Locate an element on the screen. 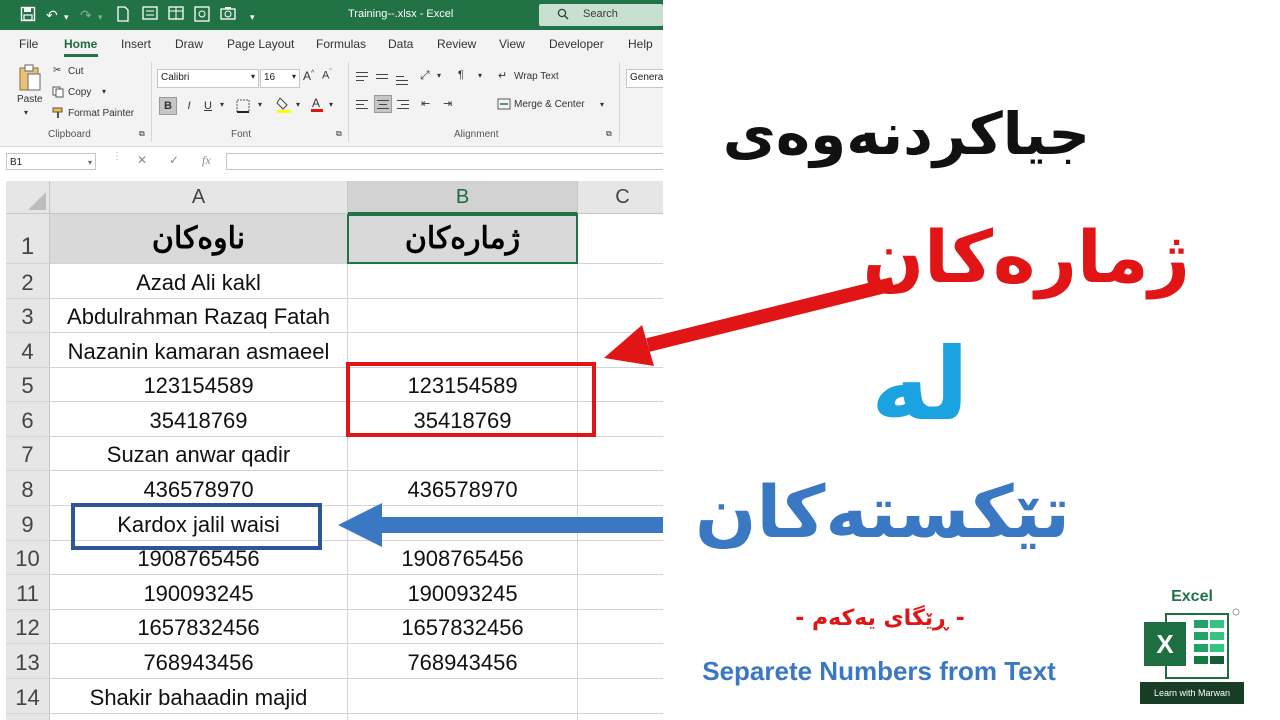 This screenshot has height=720, width=1280. overlay-english-title: Separete Numbers from Text is located at coordinates (879, 671).